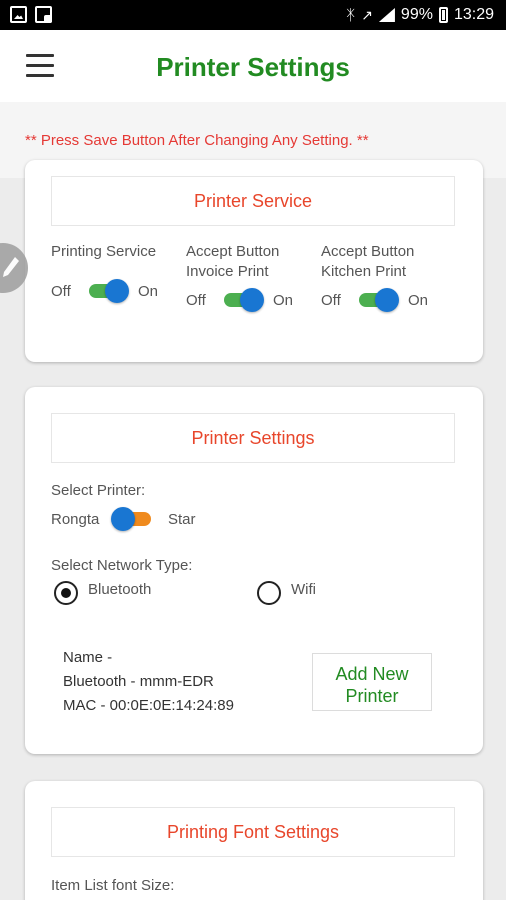  I want to click on status-bar: ᛡ ↗ 99% 13:29, so click(253, 15).